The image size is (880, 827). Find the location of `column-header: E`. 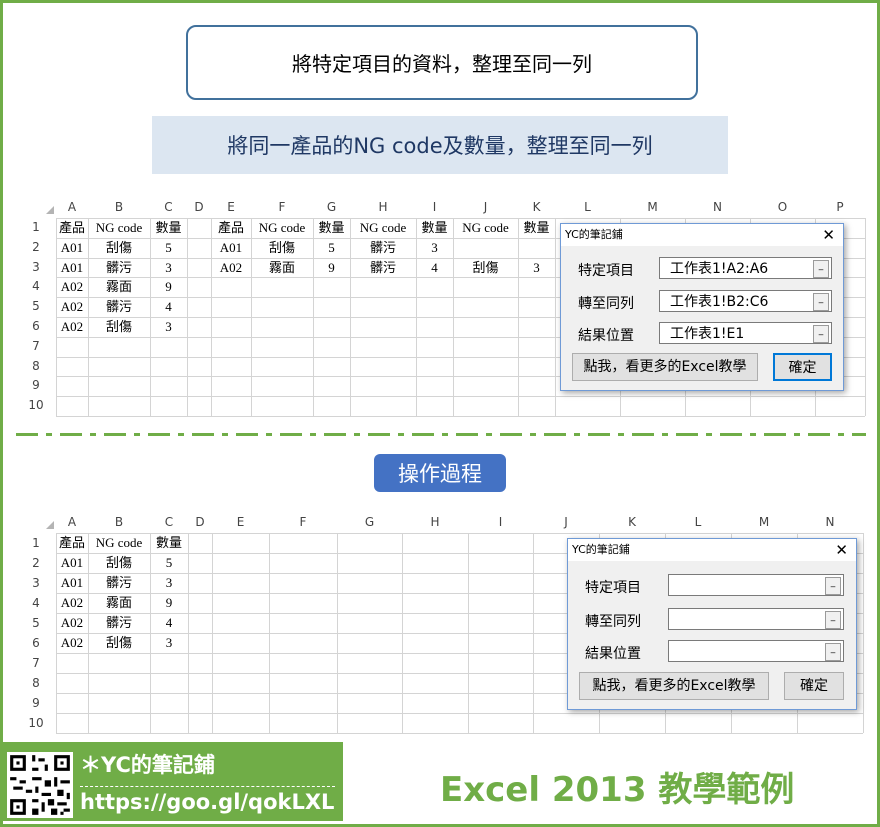

column-header: E is located at coordinates (231, 207).